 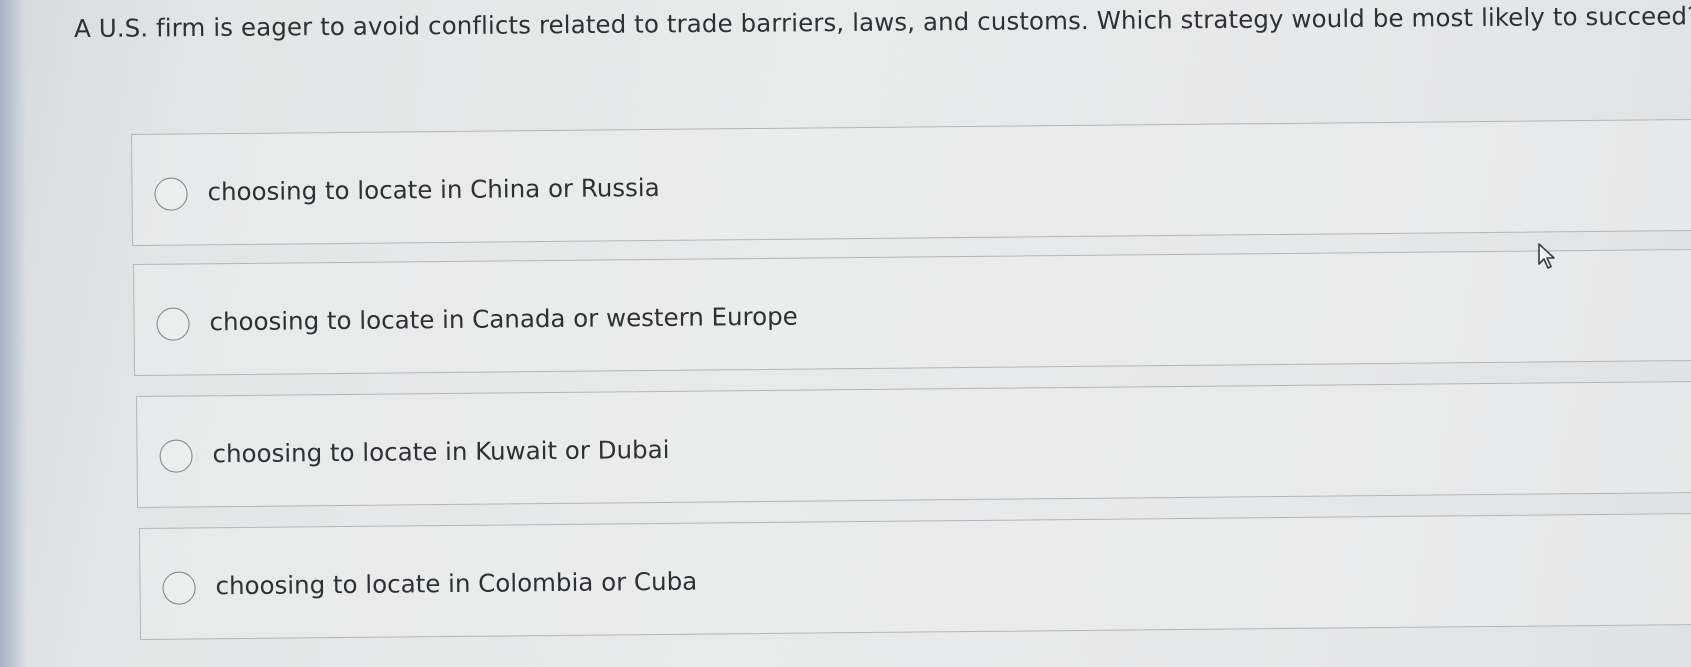 I want to click on answer-option-label: choosing to locate in Kuwait or Dubai, so click(x=441, y=451).